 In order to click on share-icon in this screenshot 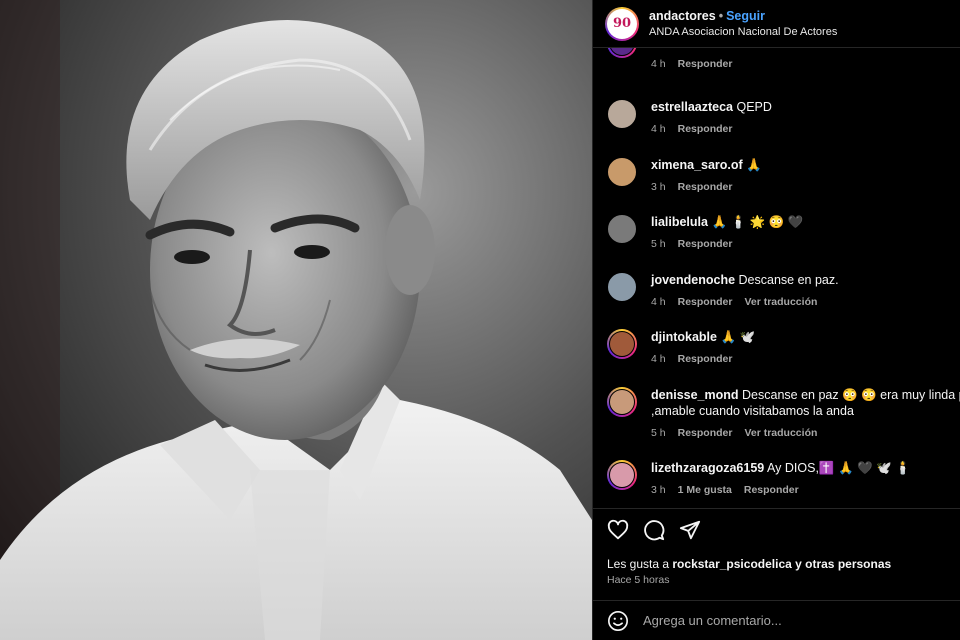, I will do `click(690, 530)`.